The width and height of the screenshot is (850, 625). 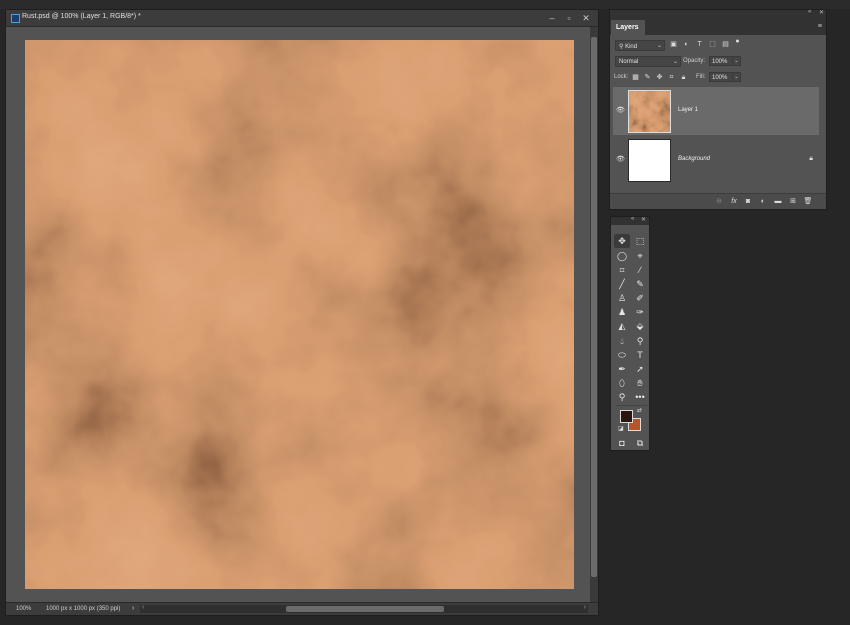 I want to click on hand-tool-icon: ✋︎, so click(x=640, y=383).